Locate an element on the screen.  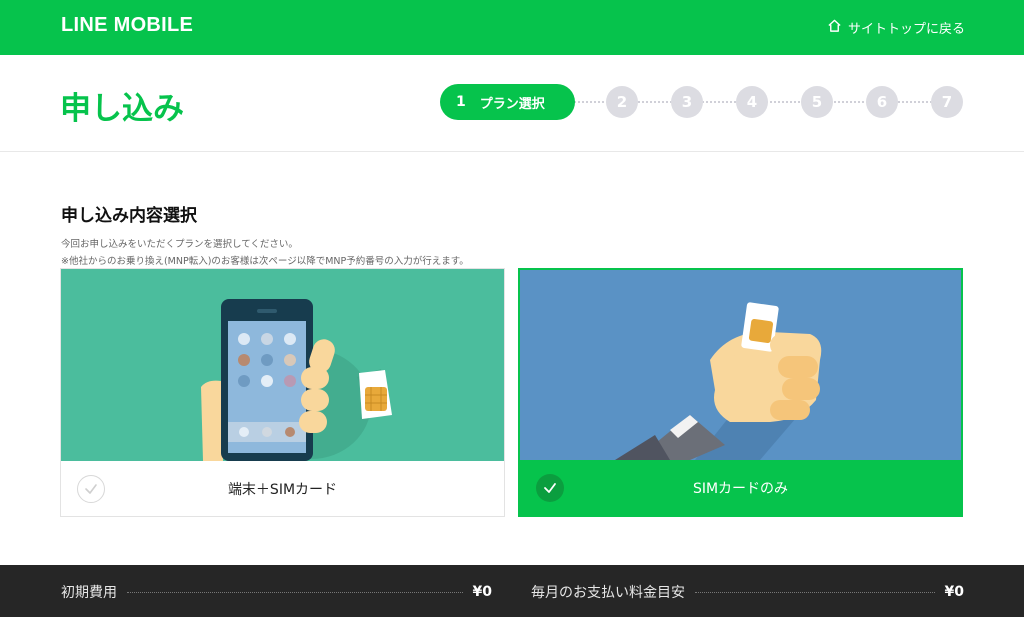
monthly-fee: 毎月のお支払い料金目安 ¥0 is located at coordinates (747, 592).